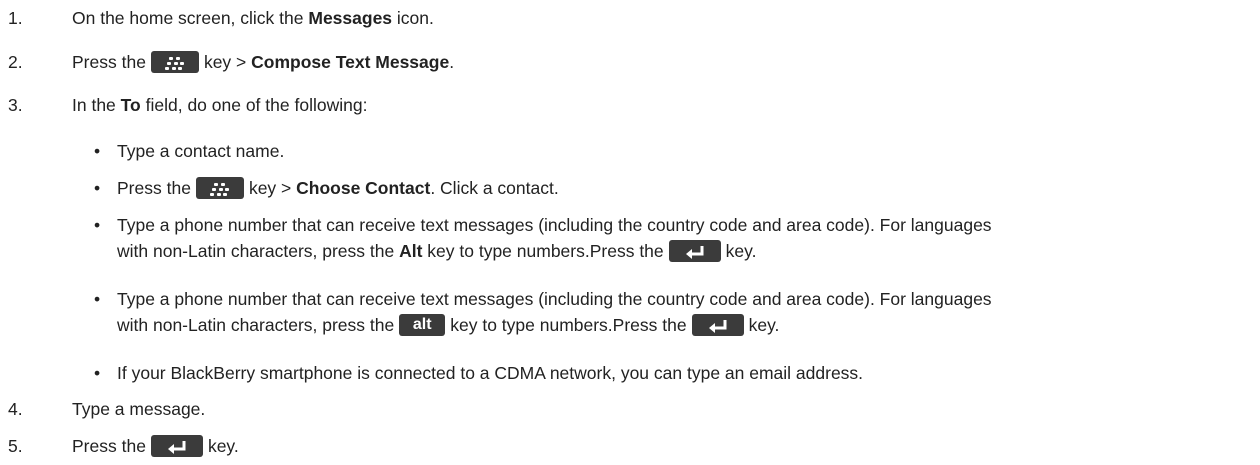  Describe the element at coordinates (350, 18) in the screenshot. I see `messages-label: Messages` at that location.